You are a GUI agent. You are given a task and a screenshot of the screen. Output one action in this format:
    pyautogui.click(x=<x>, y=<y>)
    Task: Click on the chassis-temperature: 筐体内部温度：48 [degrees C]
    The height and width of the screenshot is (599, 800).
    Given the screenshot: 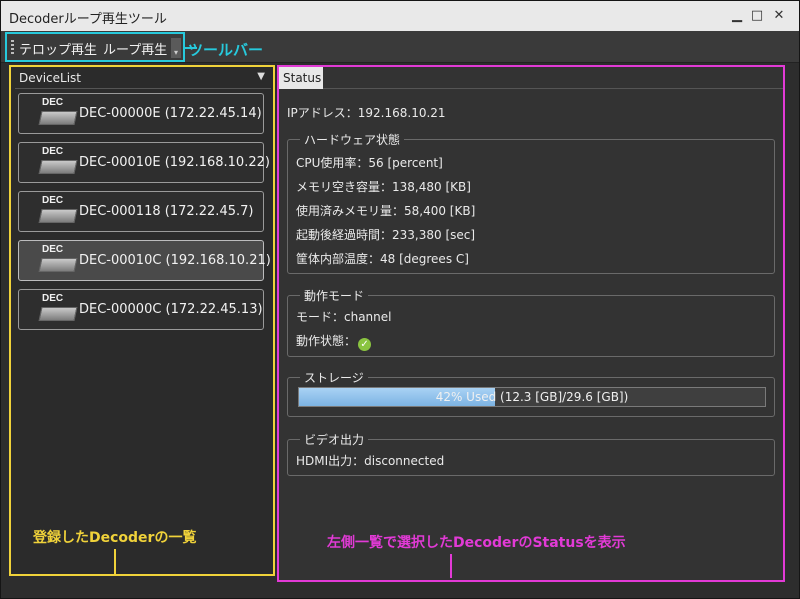 What is the action you would take?
    pyautogui.click(x=382, y=259)
    